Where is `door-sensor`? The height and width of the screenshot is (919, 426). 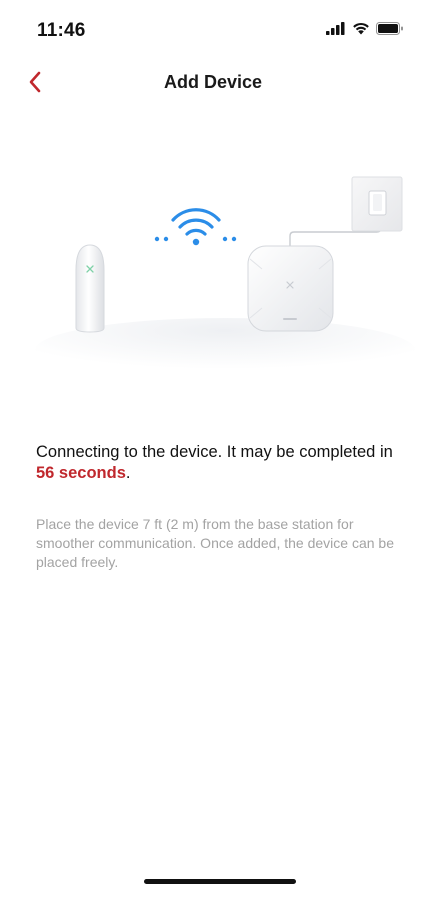 door-sensor is located at coordinates (90, 288).